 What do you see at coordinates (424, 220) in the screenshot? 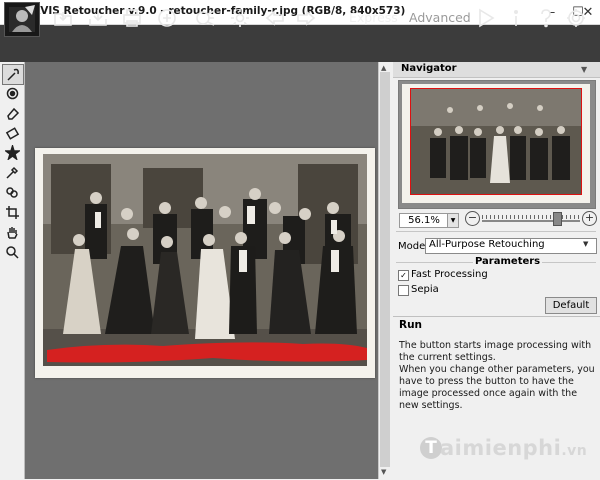
I see `zoom-input: 56.1%` at bounding box center [424, 220].